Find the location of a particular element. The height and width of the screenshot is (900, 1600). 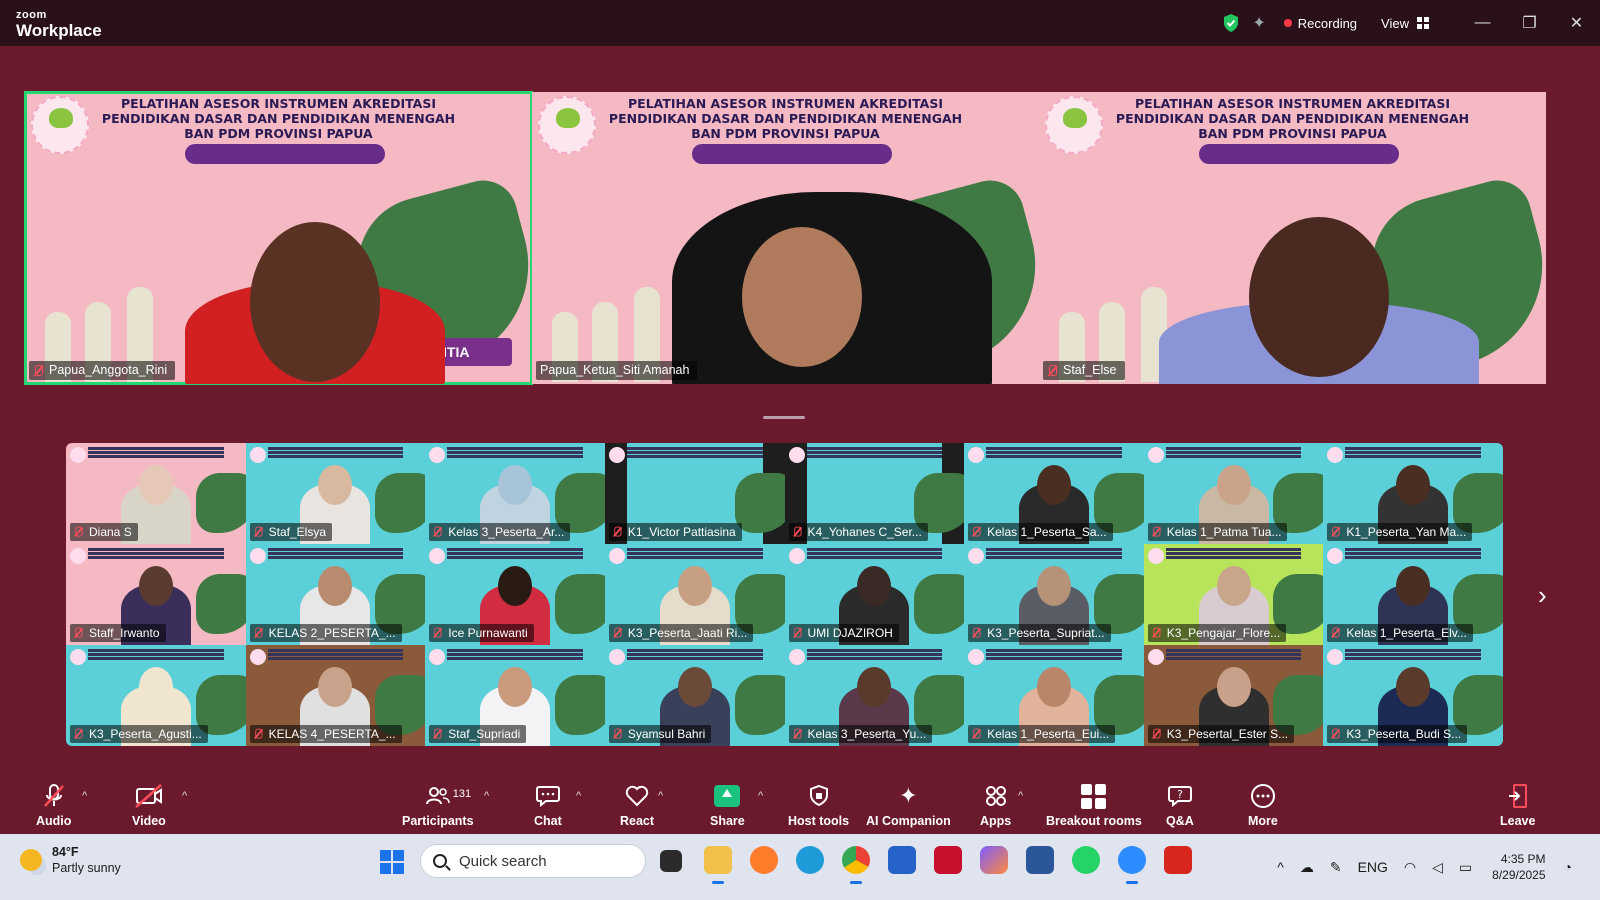

show-hidden-icons-chevron-icon: ^ is located at coordinates (1280, 867).